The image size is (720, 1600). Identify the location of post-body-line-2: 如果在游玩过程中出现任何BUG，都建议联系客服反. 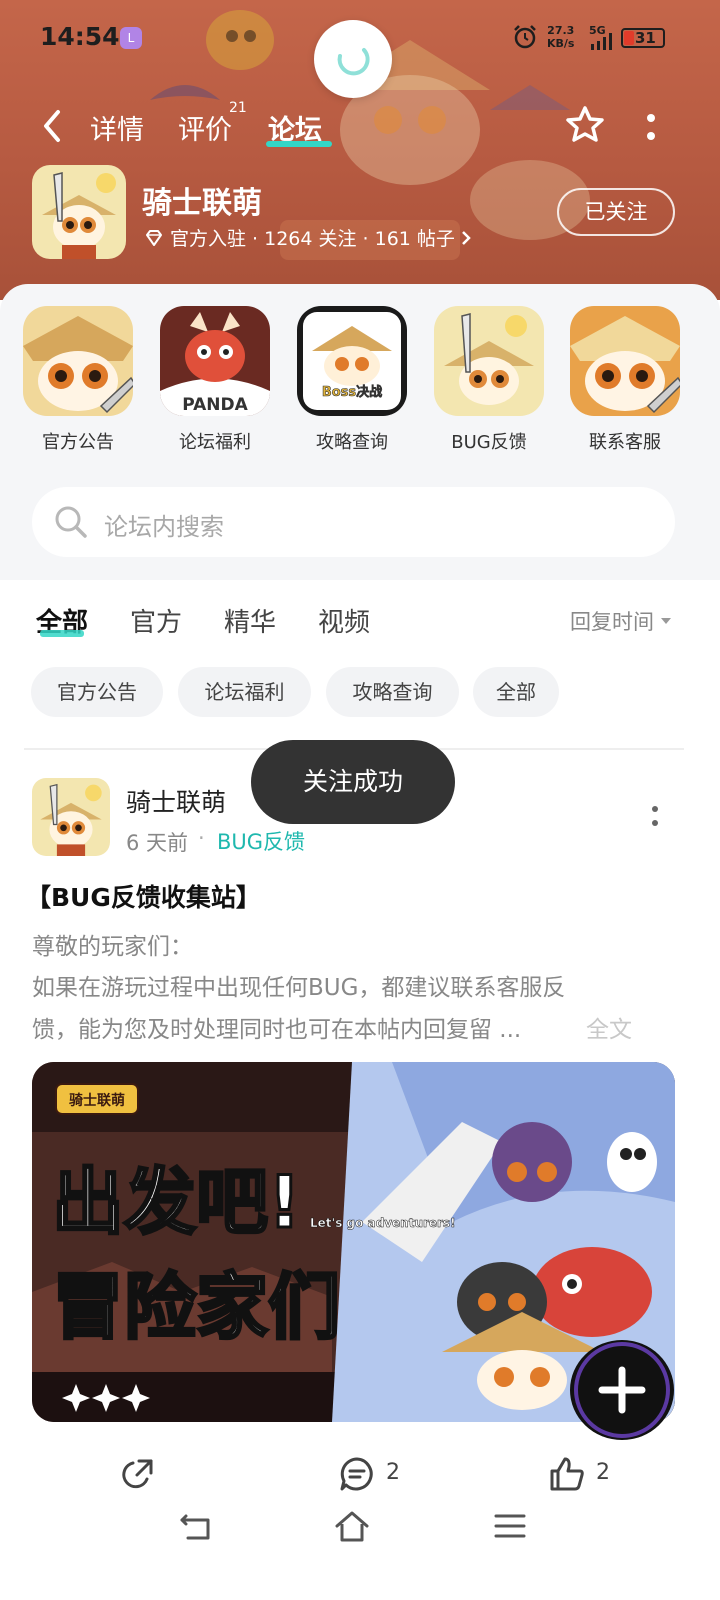
(299, 988).